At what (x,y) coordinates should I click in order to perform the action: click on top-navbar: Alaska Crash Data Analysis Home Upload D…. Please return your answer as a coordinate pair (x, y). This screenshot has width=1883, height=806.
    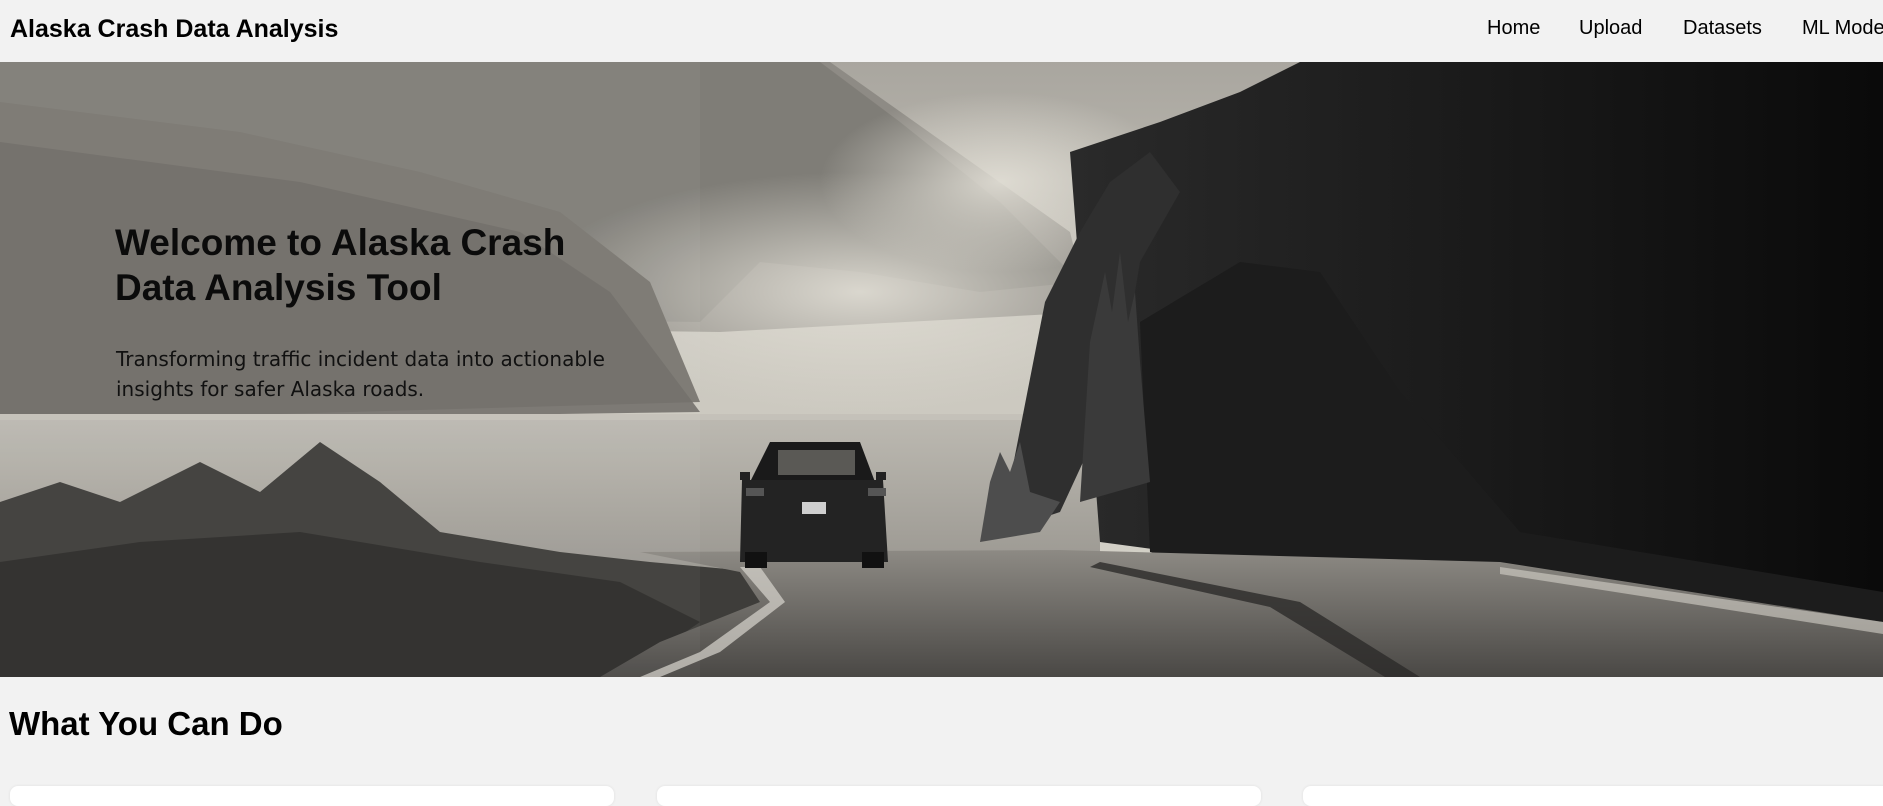
    Looking at the image, I should click on (941, 31).